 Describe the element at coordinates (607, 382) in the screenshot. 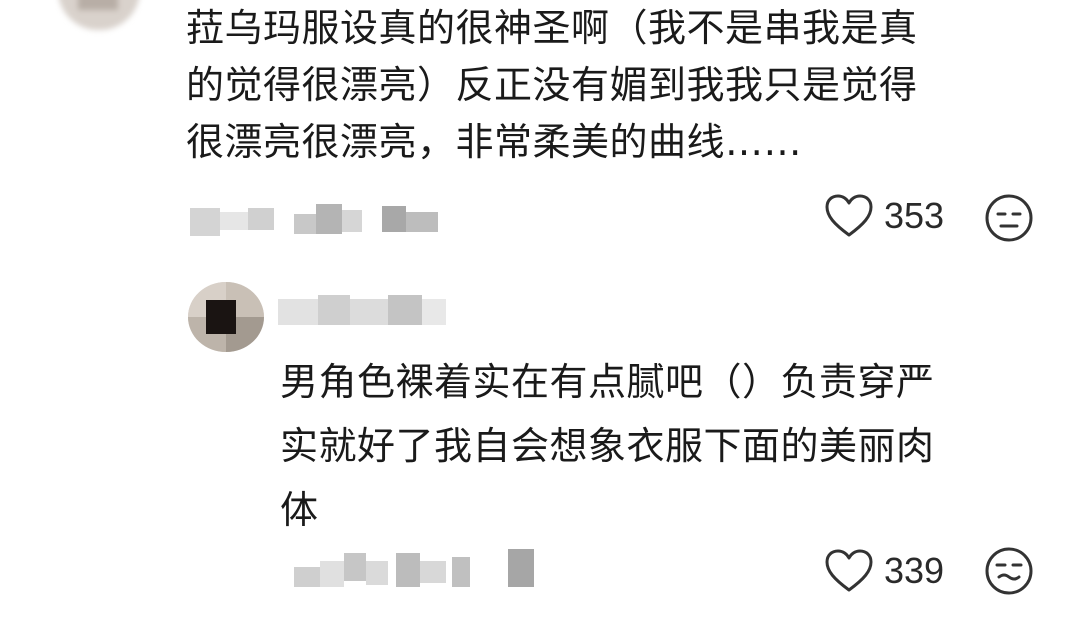

I see `comment-2-line-1: 男角色裸着实在有点腻吧（）负责穿严` at that location.